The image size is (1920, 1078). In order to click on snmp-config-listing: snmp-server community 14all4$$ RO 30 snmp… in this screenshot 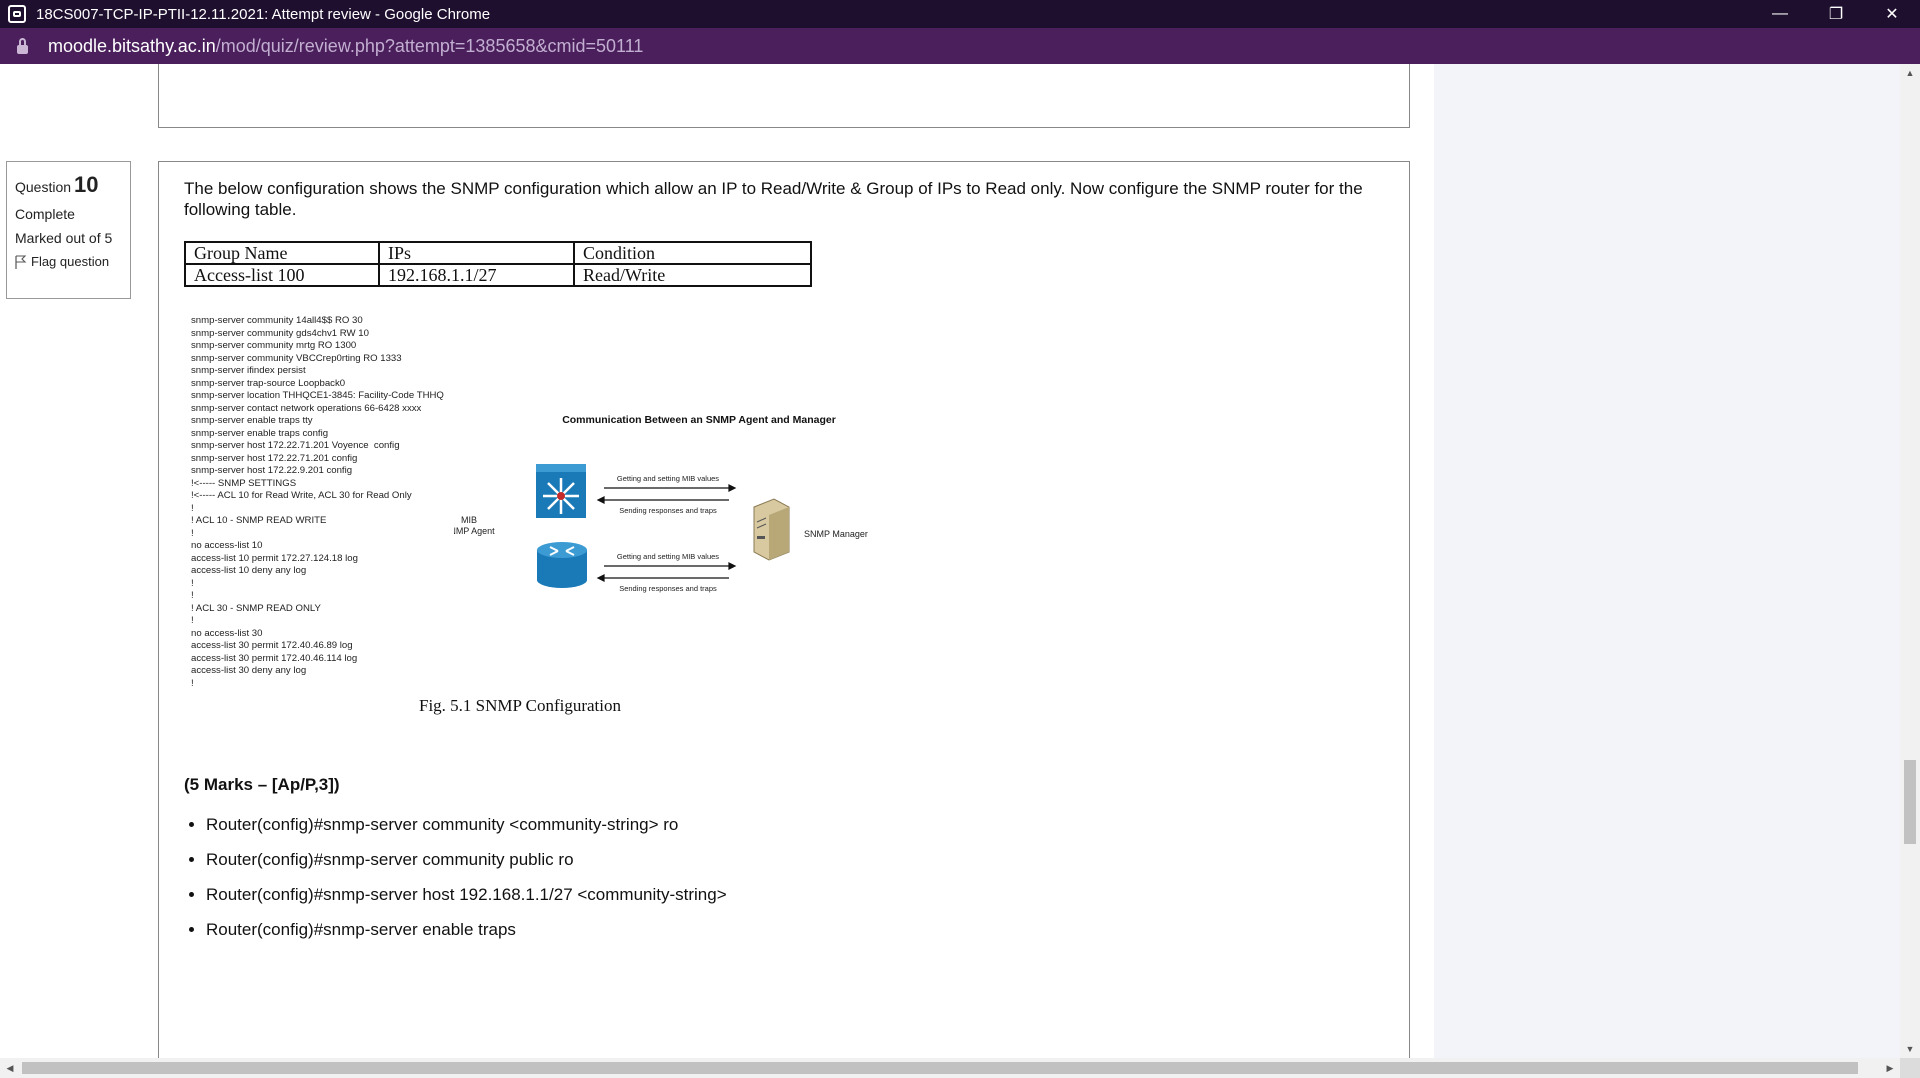, I will do `click(317, 502)`.